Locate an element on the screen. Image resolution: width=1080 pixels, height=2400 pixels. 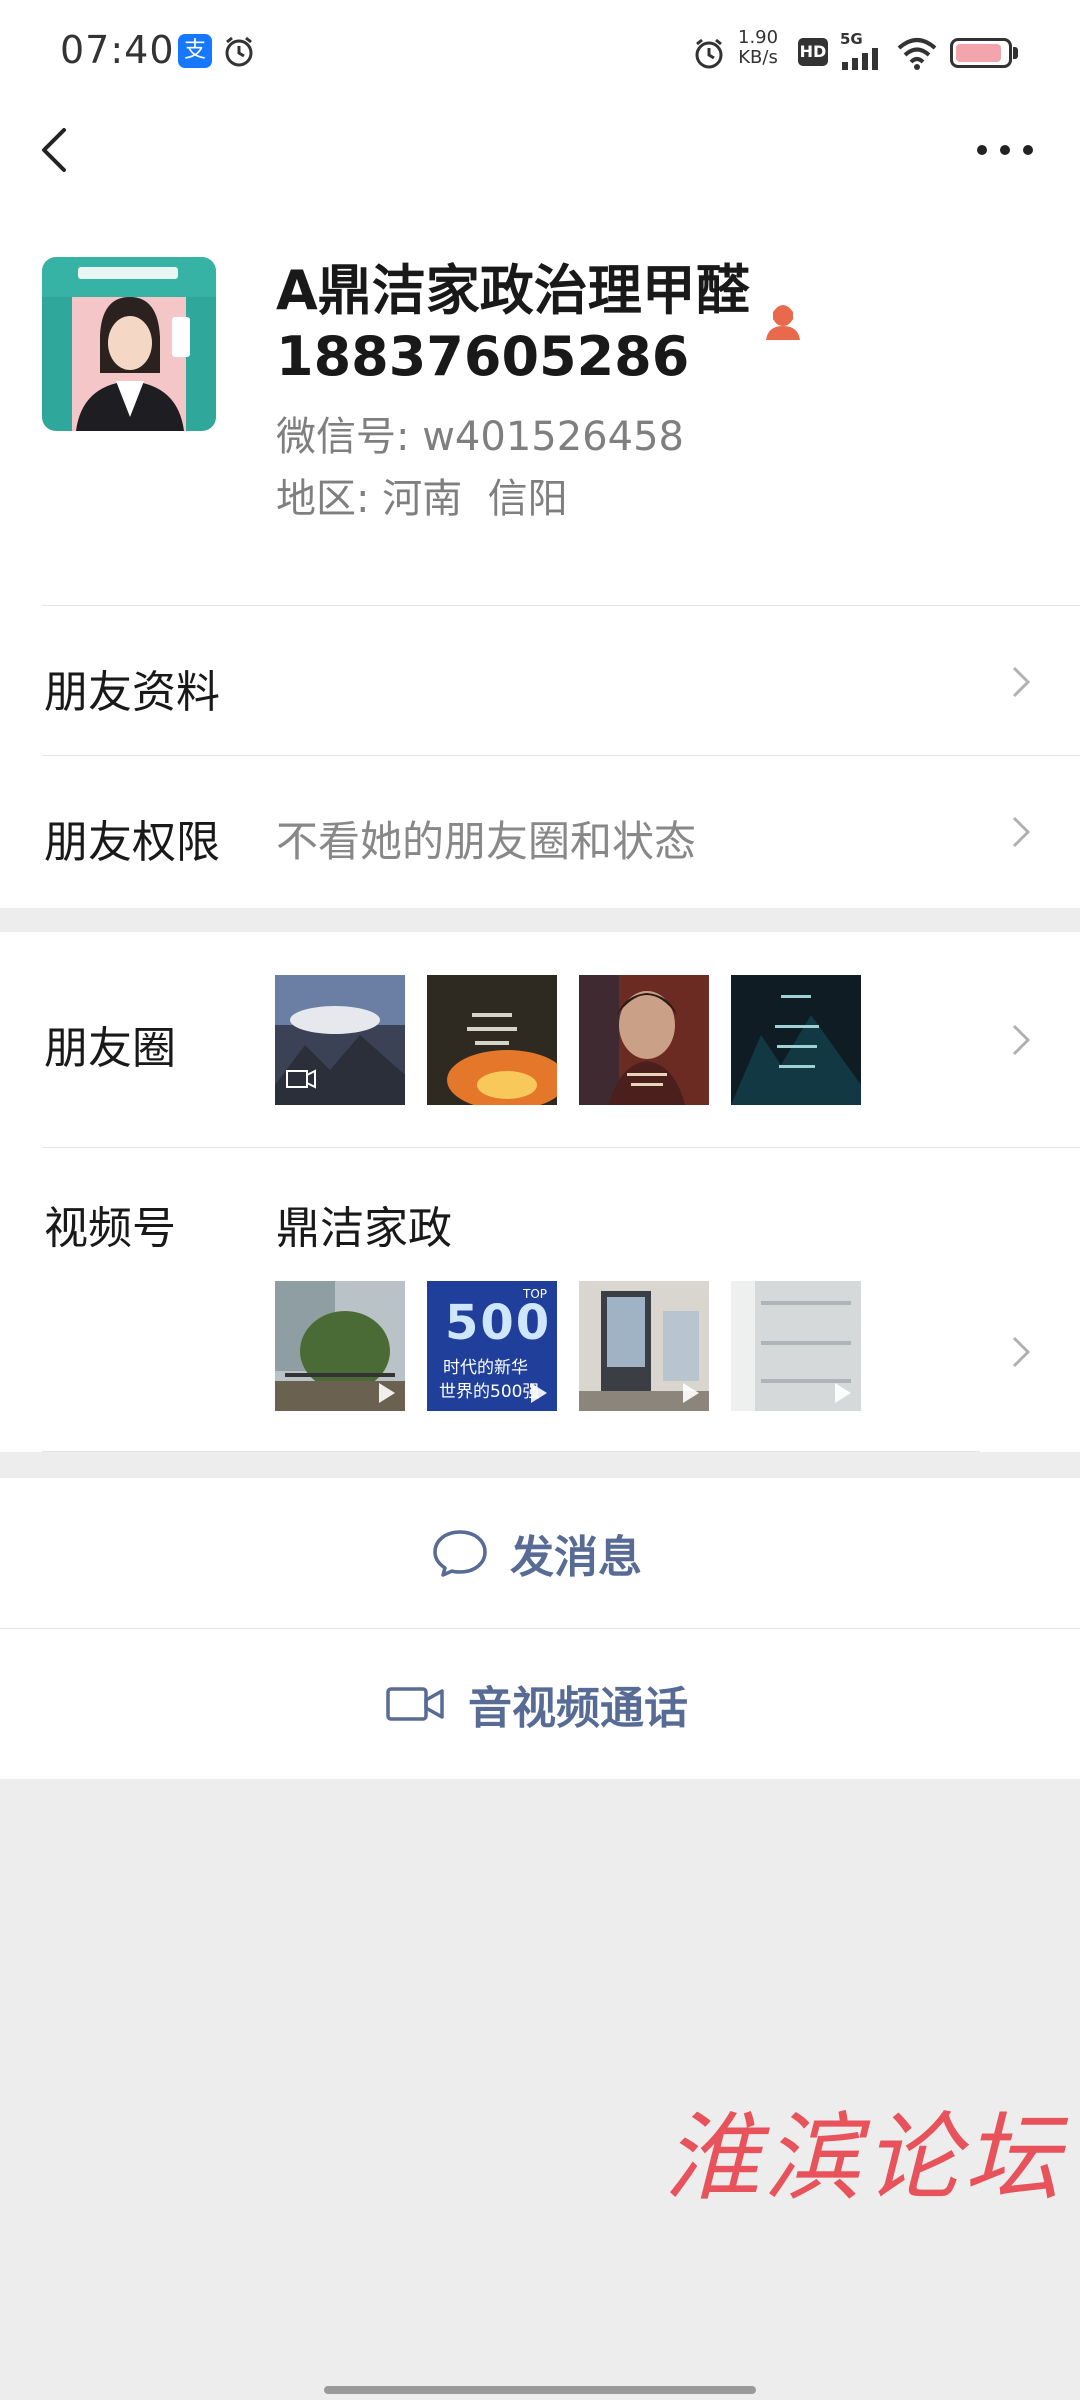
watermark-text: 淮滨论坛 is located at coordinates (864, 2158).